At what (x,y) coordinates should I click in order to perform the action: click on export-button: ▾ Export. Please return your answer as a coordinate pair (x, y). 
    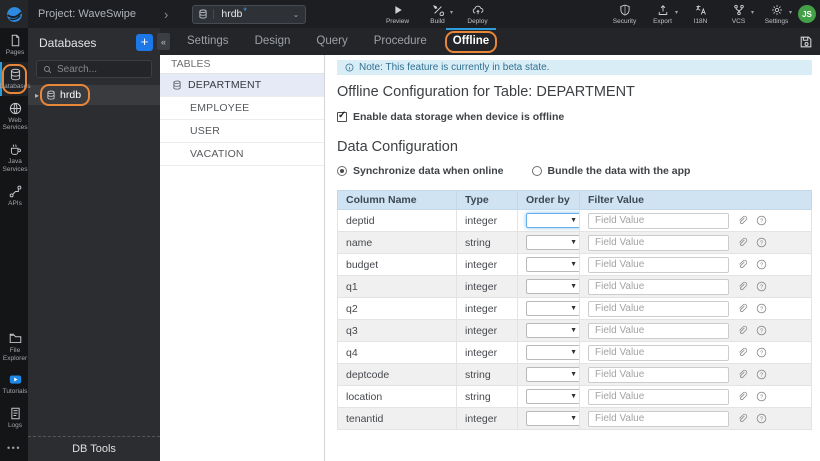
    Looking at the image, I should click on (662, 12).